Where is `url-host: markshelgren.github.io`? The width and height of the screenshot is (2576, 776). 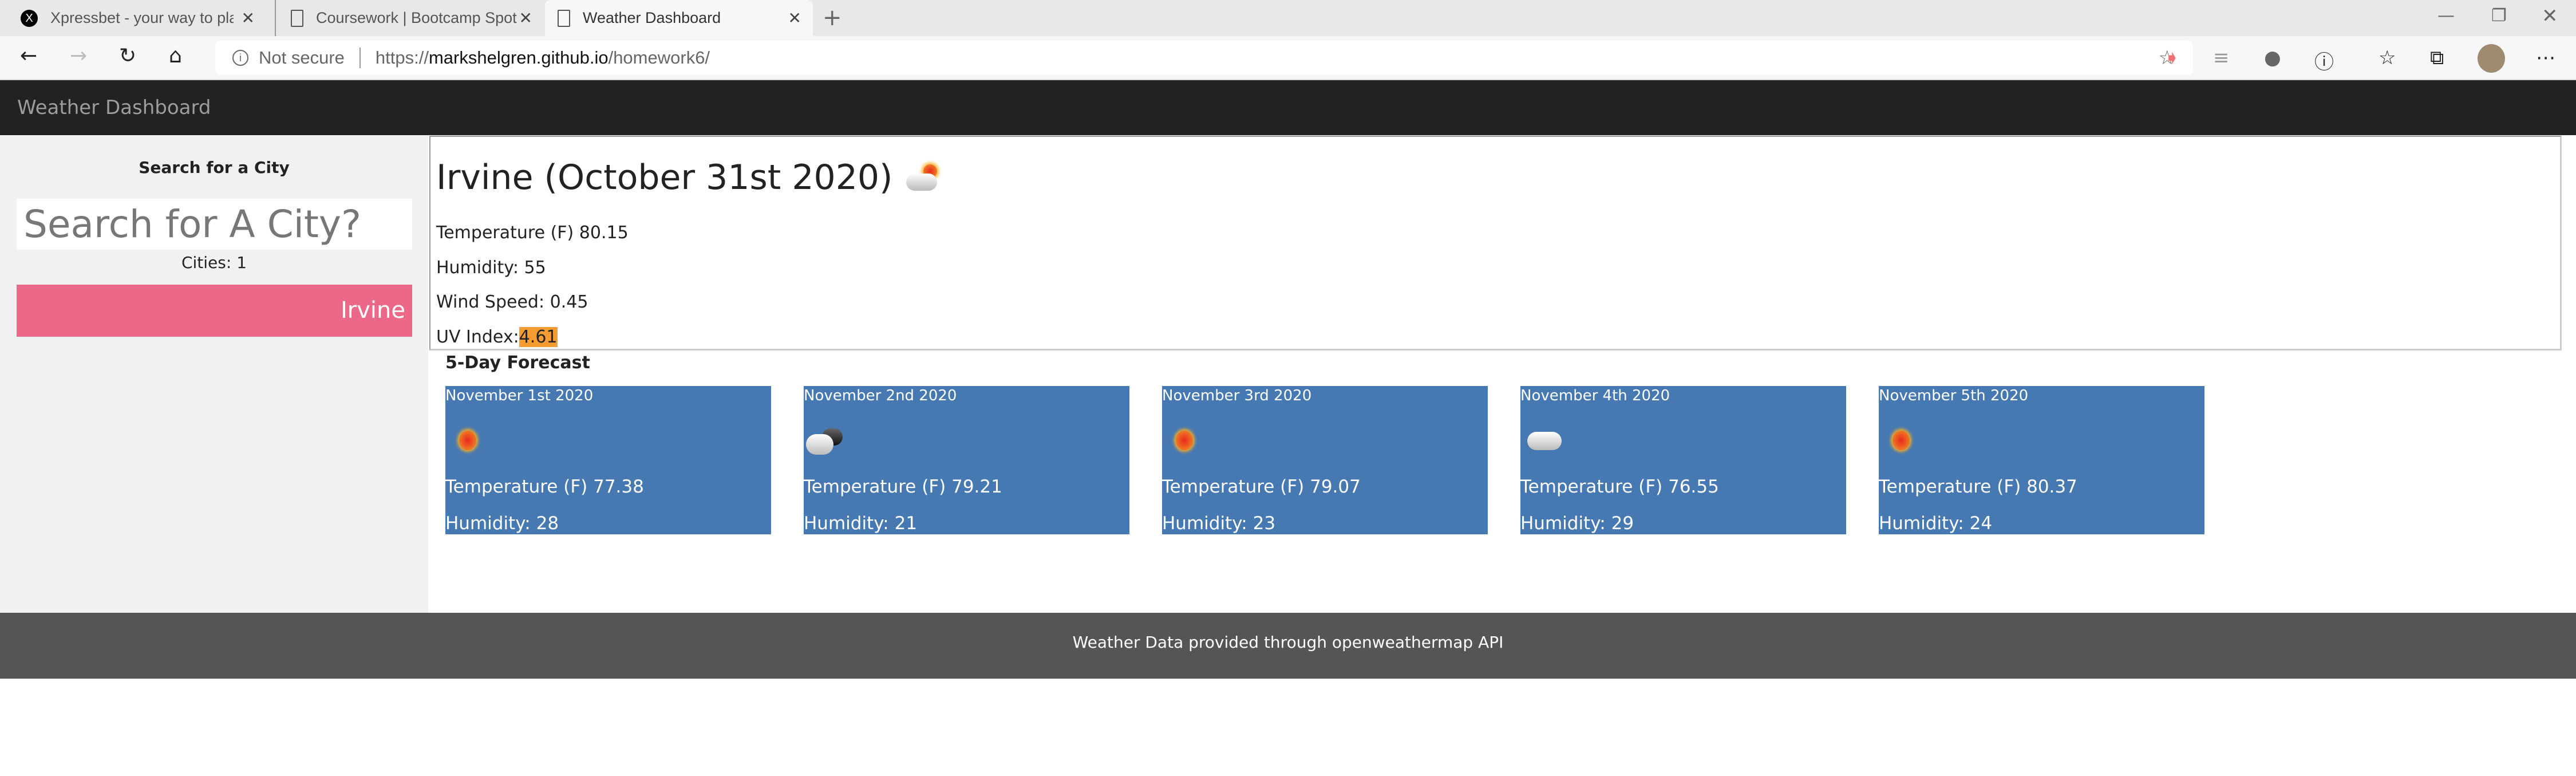
url-host: markshelgren.github.io is located at coordinates (518, 58).